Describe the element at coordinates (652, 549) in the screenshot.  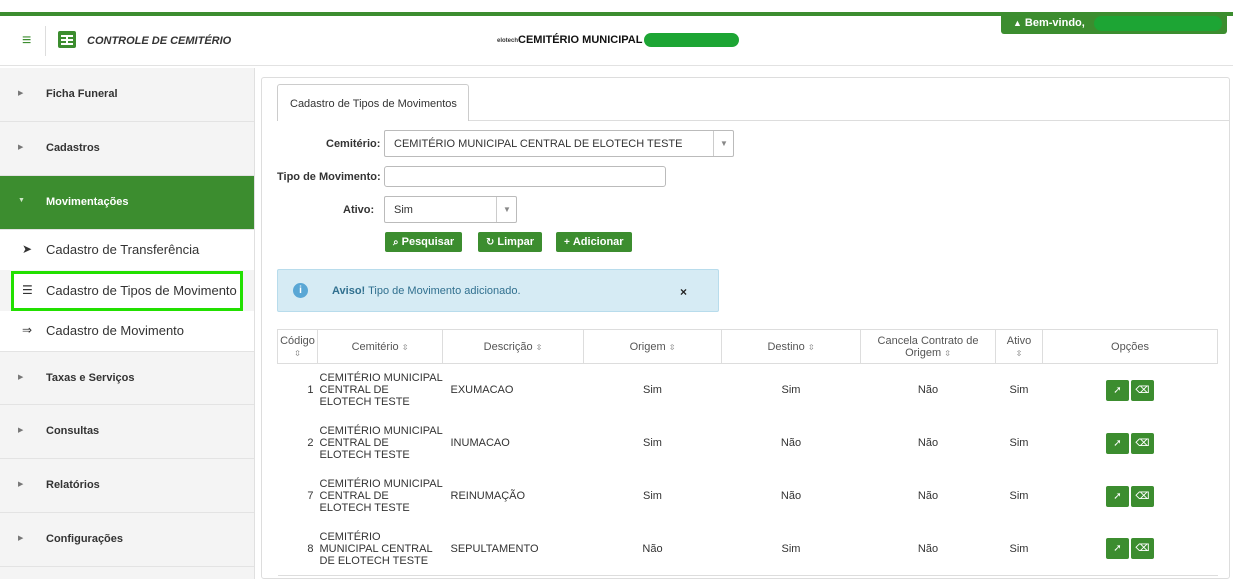
I see `cell-origem: Não` at that location.